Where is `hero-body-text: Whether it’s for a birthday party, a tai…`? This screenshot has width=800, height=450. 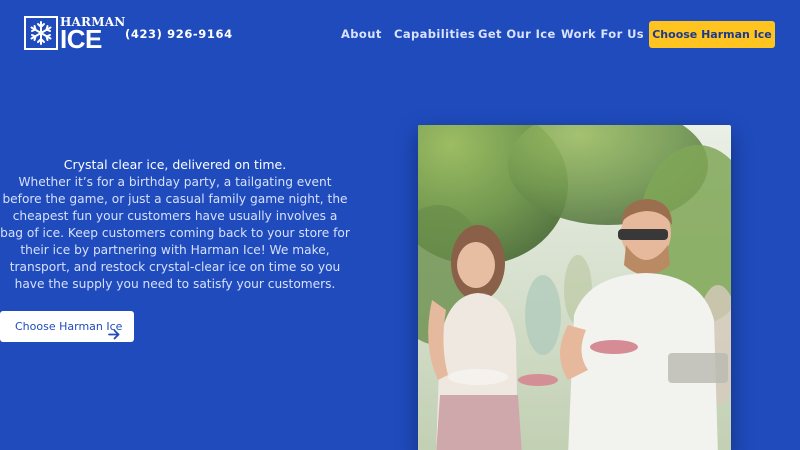 hero-body-text: Whether it’s for a birthday party, a tai… is located at coordinates (175, 233).